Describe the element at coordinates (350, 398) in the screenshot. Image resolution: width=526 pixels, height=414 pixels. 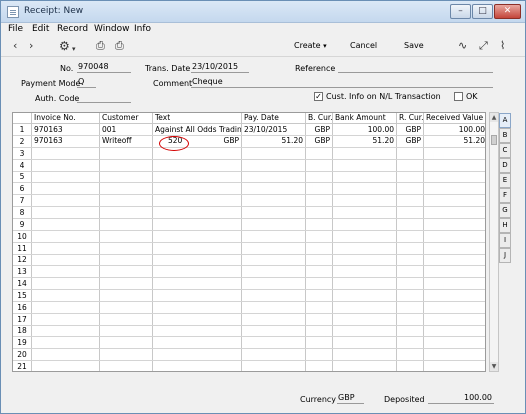
I see `currency-field: GBP` at that location.